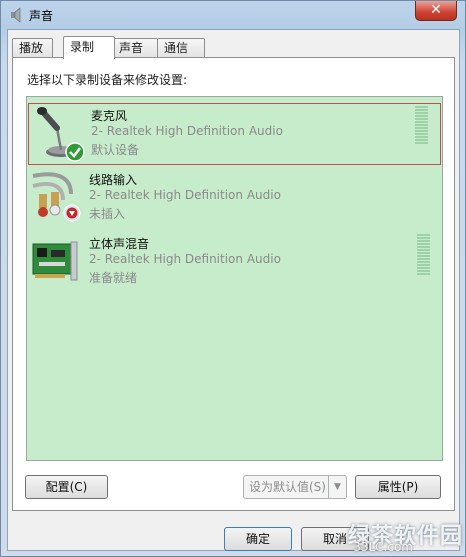 The image size is (466, 557). What do you see at coordinates (119, 244) in the screenshot?
I see `device-name: 立体声混音` at bounding box center [119, 244].